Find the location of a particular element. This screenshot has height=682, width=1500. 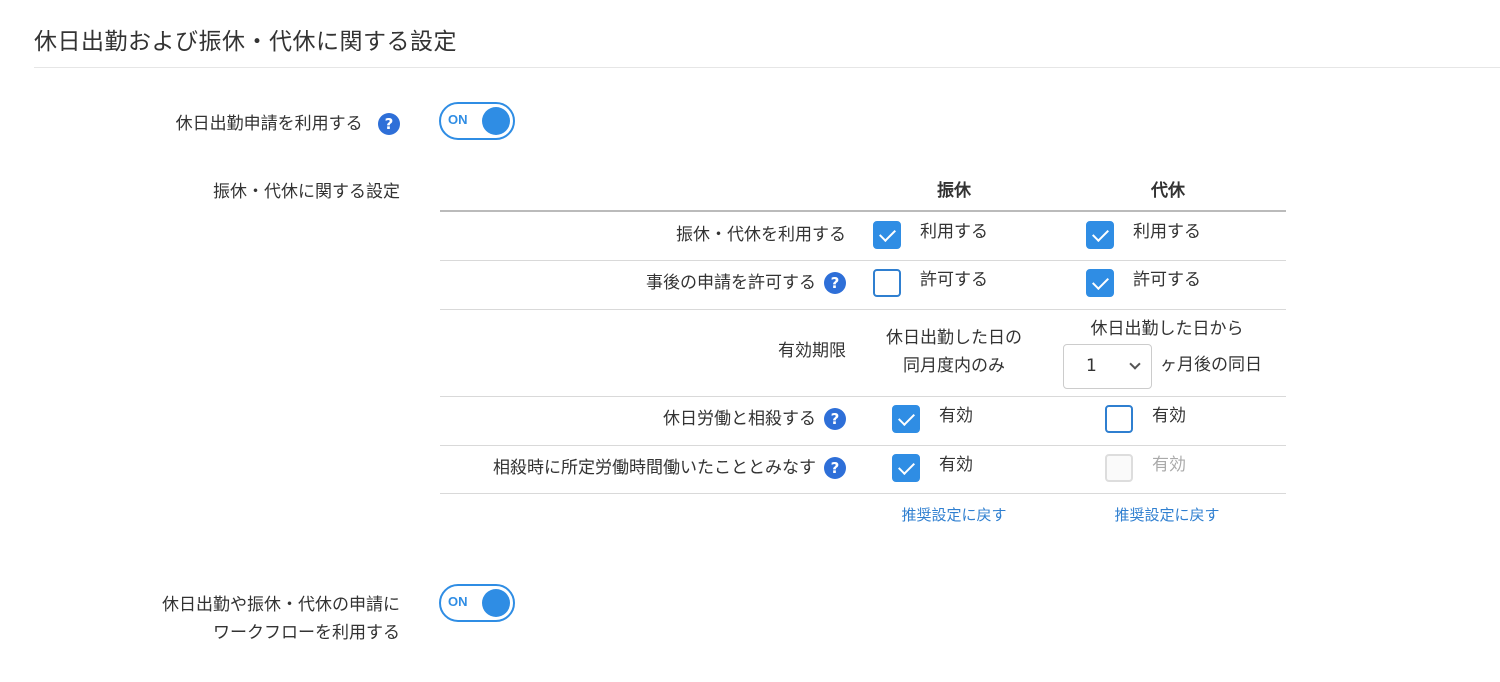

row-label-deemed-work: 相殺時に所定労働時間働いたこととみなす? is located at coordinates (669, 468).